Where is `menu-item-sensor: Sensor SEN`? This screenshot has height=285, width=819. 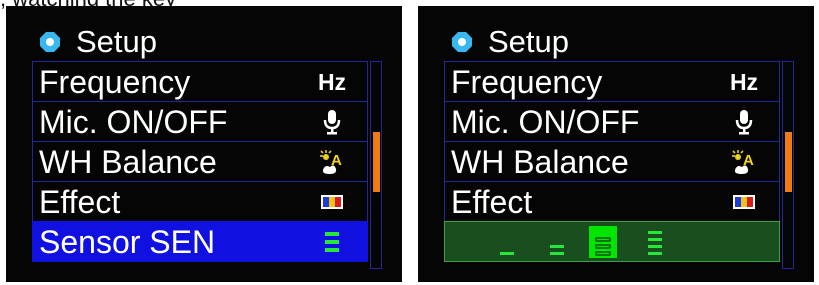
menu-item-sensor: Sensor SEN is located at coordinates (200, 241).